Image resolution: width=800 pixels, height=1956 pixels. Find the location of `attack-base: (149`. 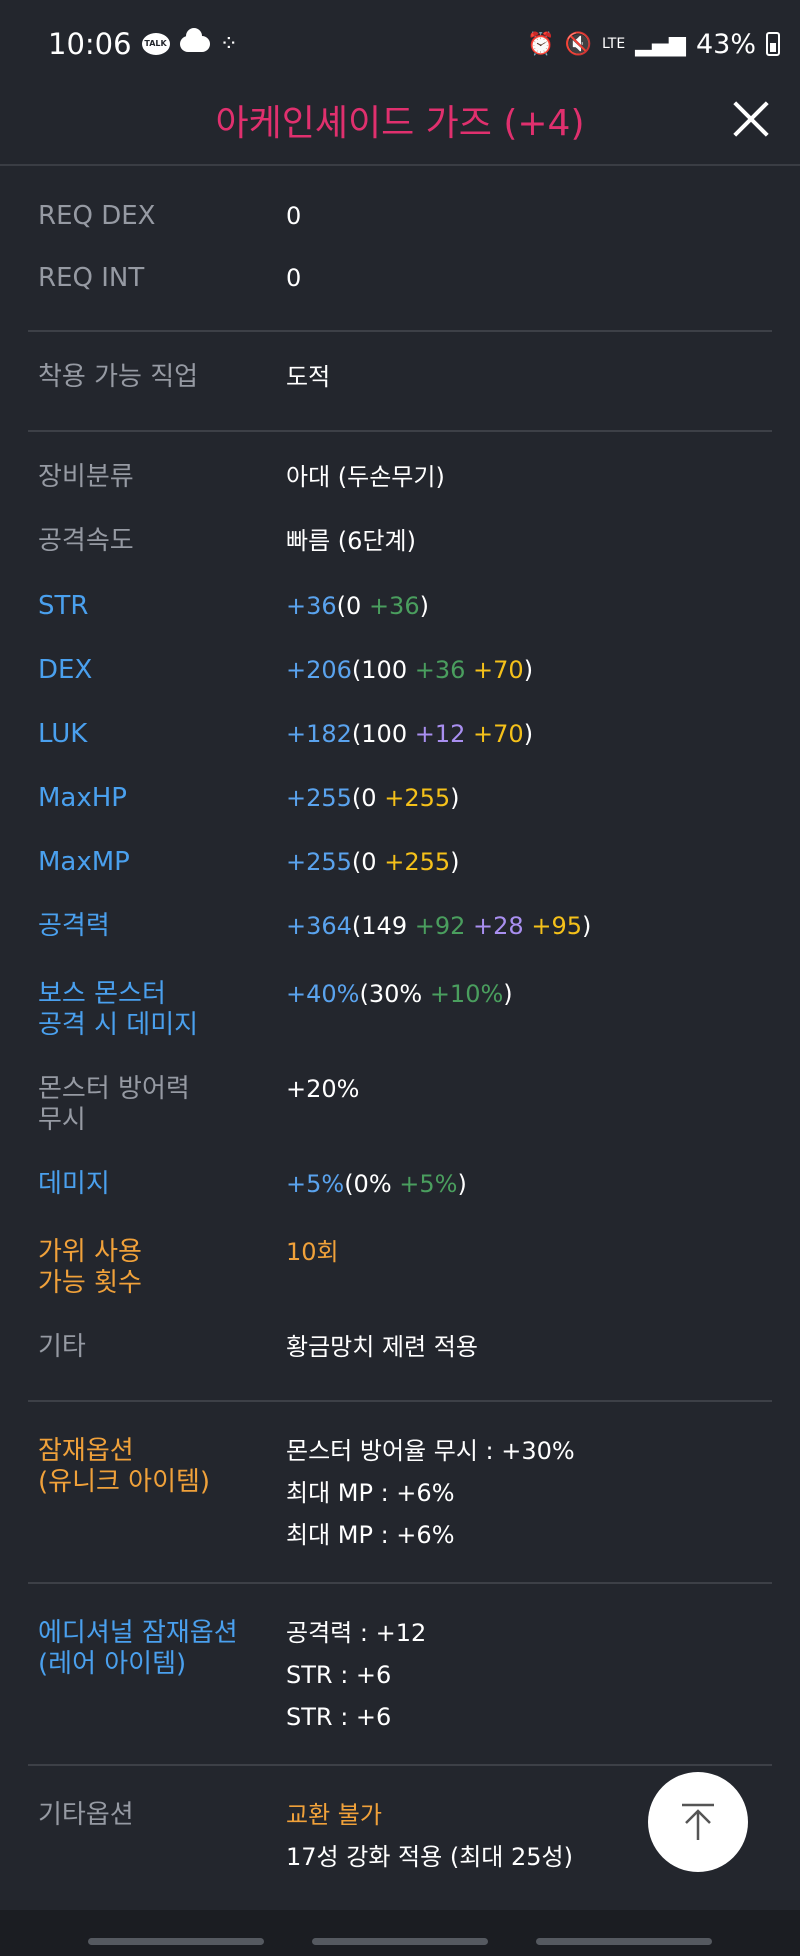

attack-base: (149 is located at coordinates (379, 926).